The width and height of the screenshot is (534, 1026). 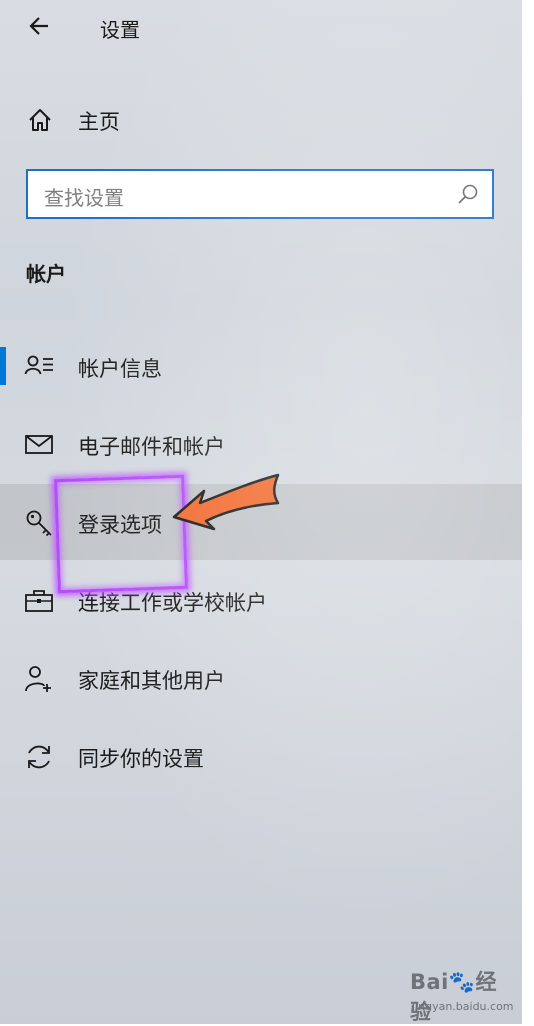 I want to click on back-arrow-icon, so click(x=40, y=26).